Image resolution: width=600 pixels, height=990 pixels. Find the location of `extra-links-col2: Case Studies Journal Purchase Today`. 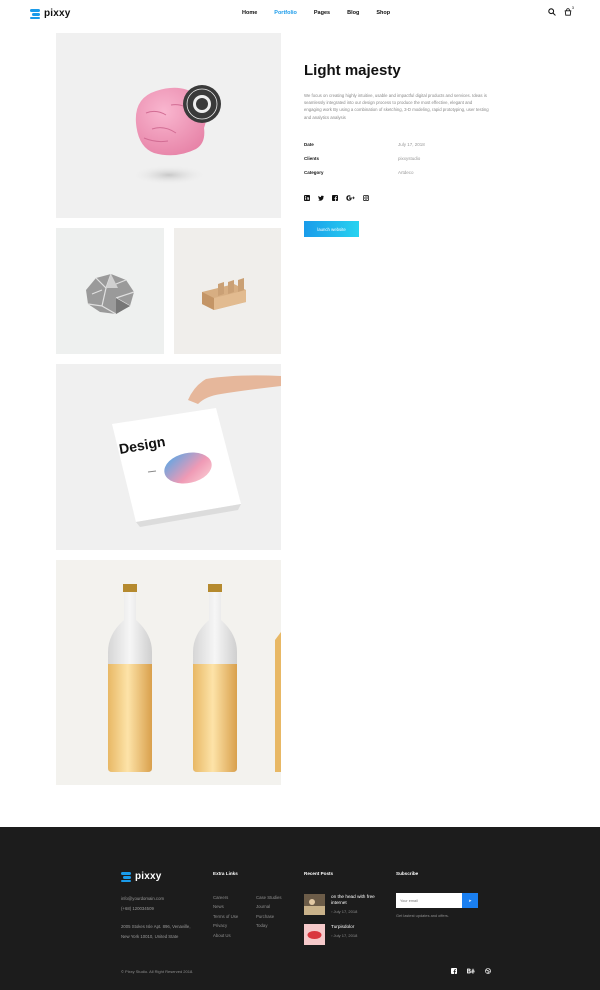

extra-links-col2: Case Studies Journal Purchase Today is located at coordinates (269, 912).